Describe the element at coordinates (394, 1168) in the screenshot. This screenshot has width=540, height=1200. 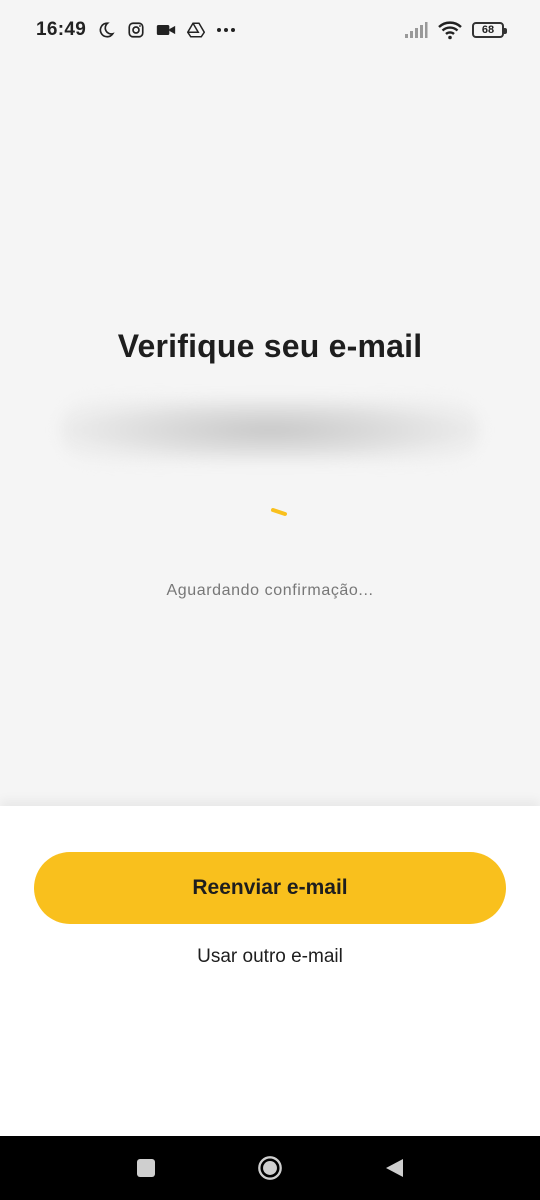
I see `back-triangle-icon` at that location.